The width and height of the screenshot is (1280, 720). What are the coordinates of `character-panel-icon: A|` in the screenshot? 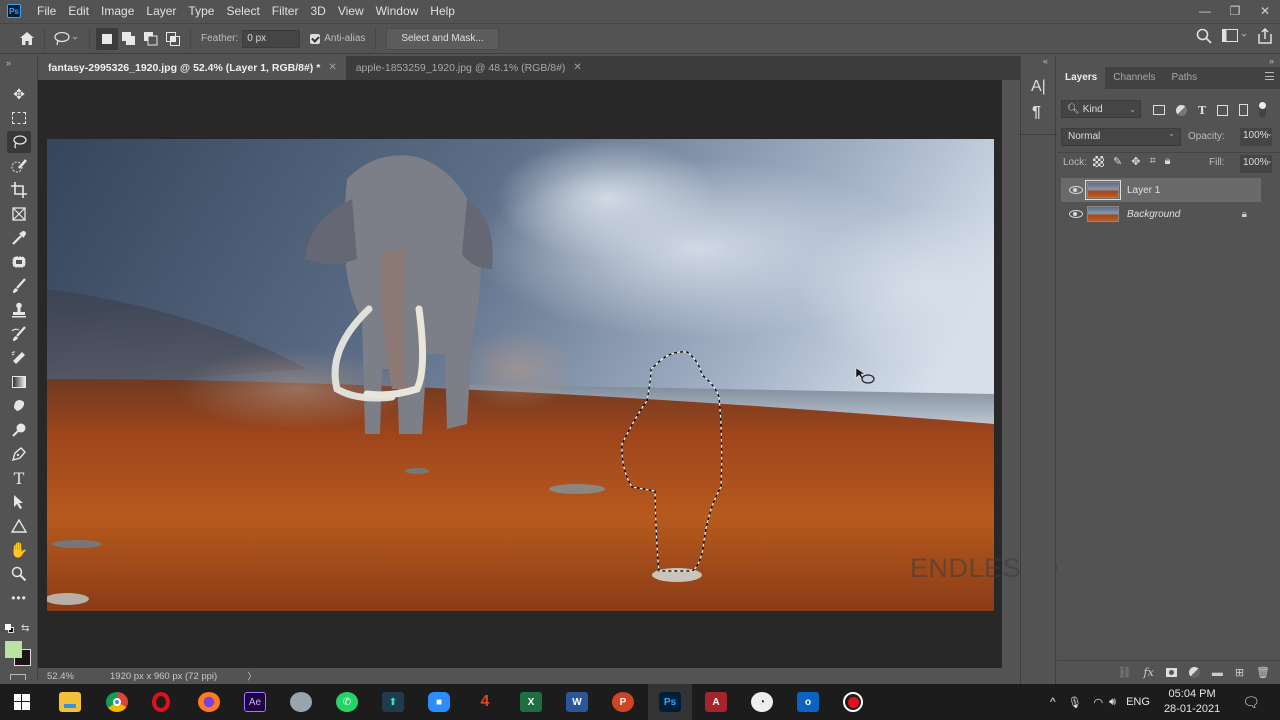 It's located at (1038, 87).